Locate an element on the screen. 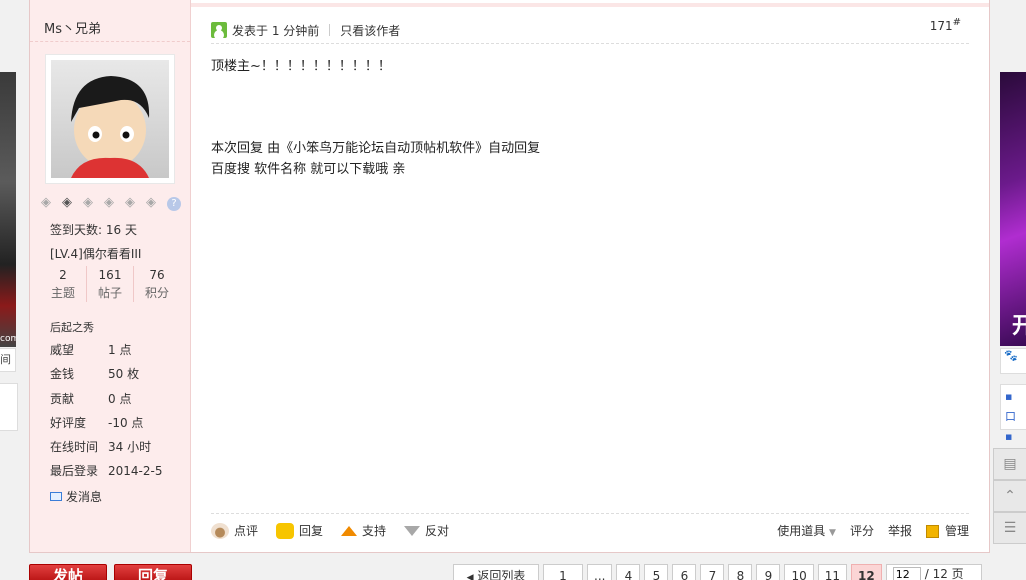 This screenshot has height=580, width=1026. post-text-line: 本次回复 由《小笨鸟万能论坛自动顶帖机软件》自动回复 is located at coordinates (376, 148).